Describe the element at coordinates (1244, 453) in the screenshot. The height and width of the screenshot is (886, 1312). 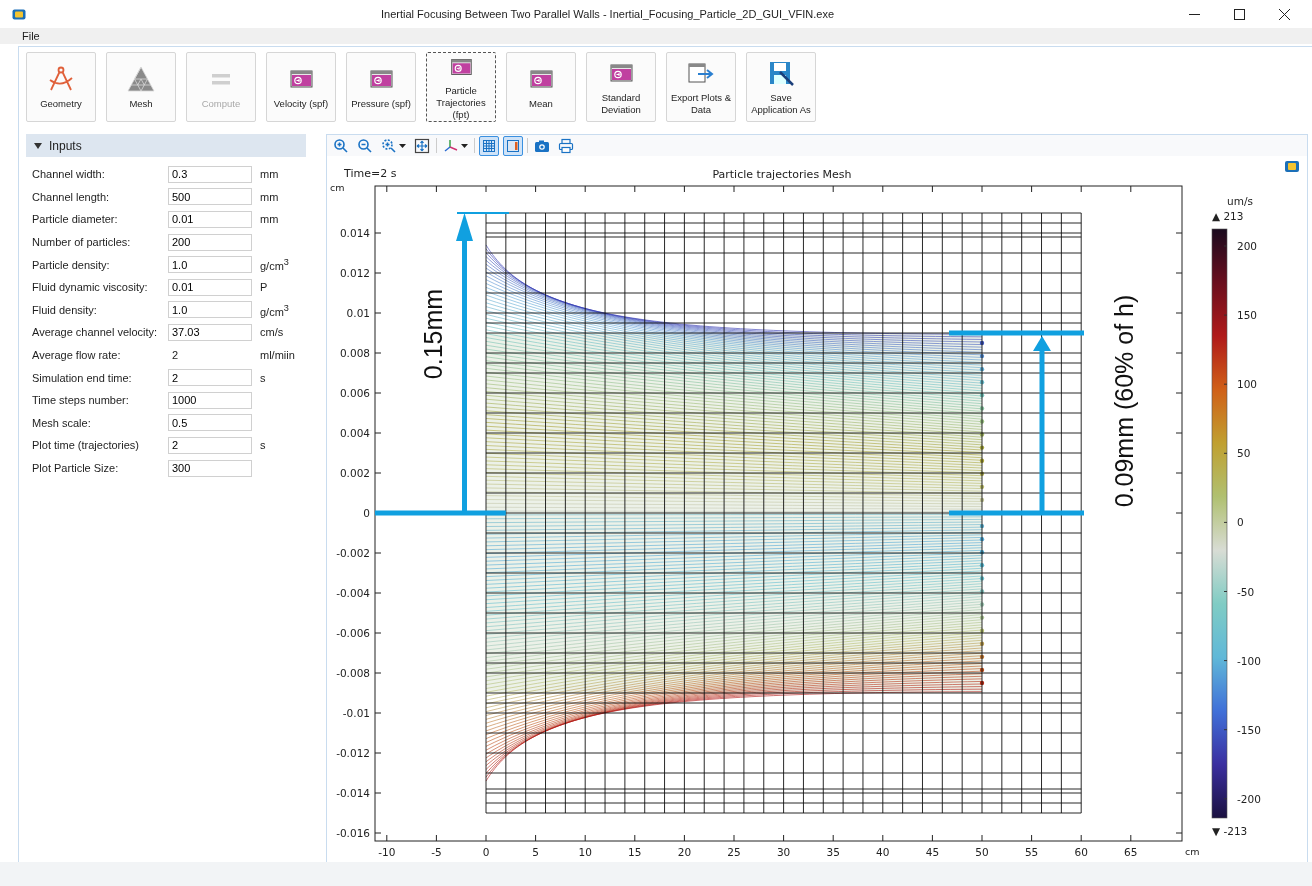
I see `colorbar-tick-label: 50` at that location.